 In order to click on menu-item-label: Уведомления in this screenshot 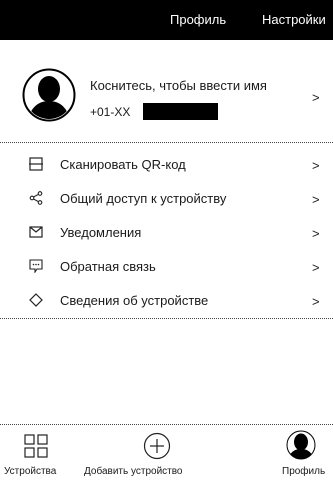, I will do `click(101, 232)`.